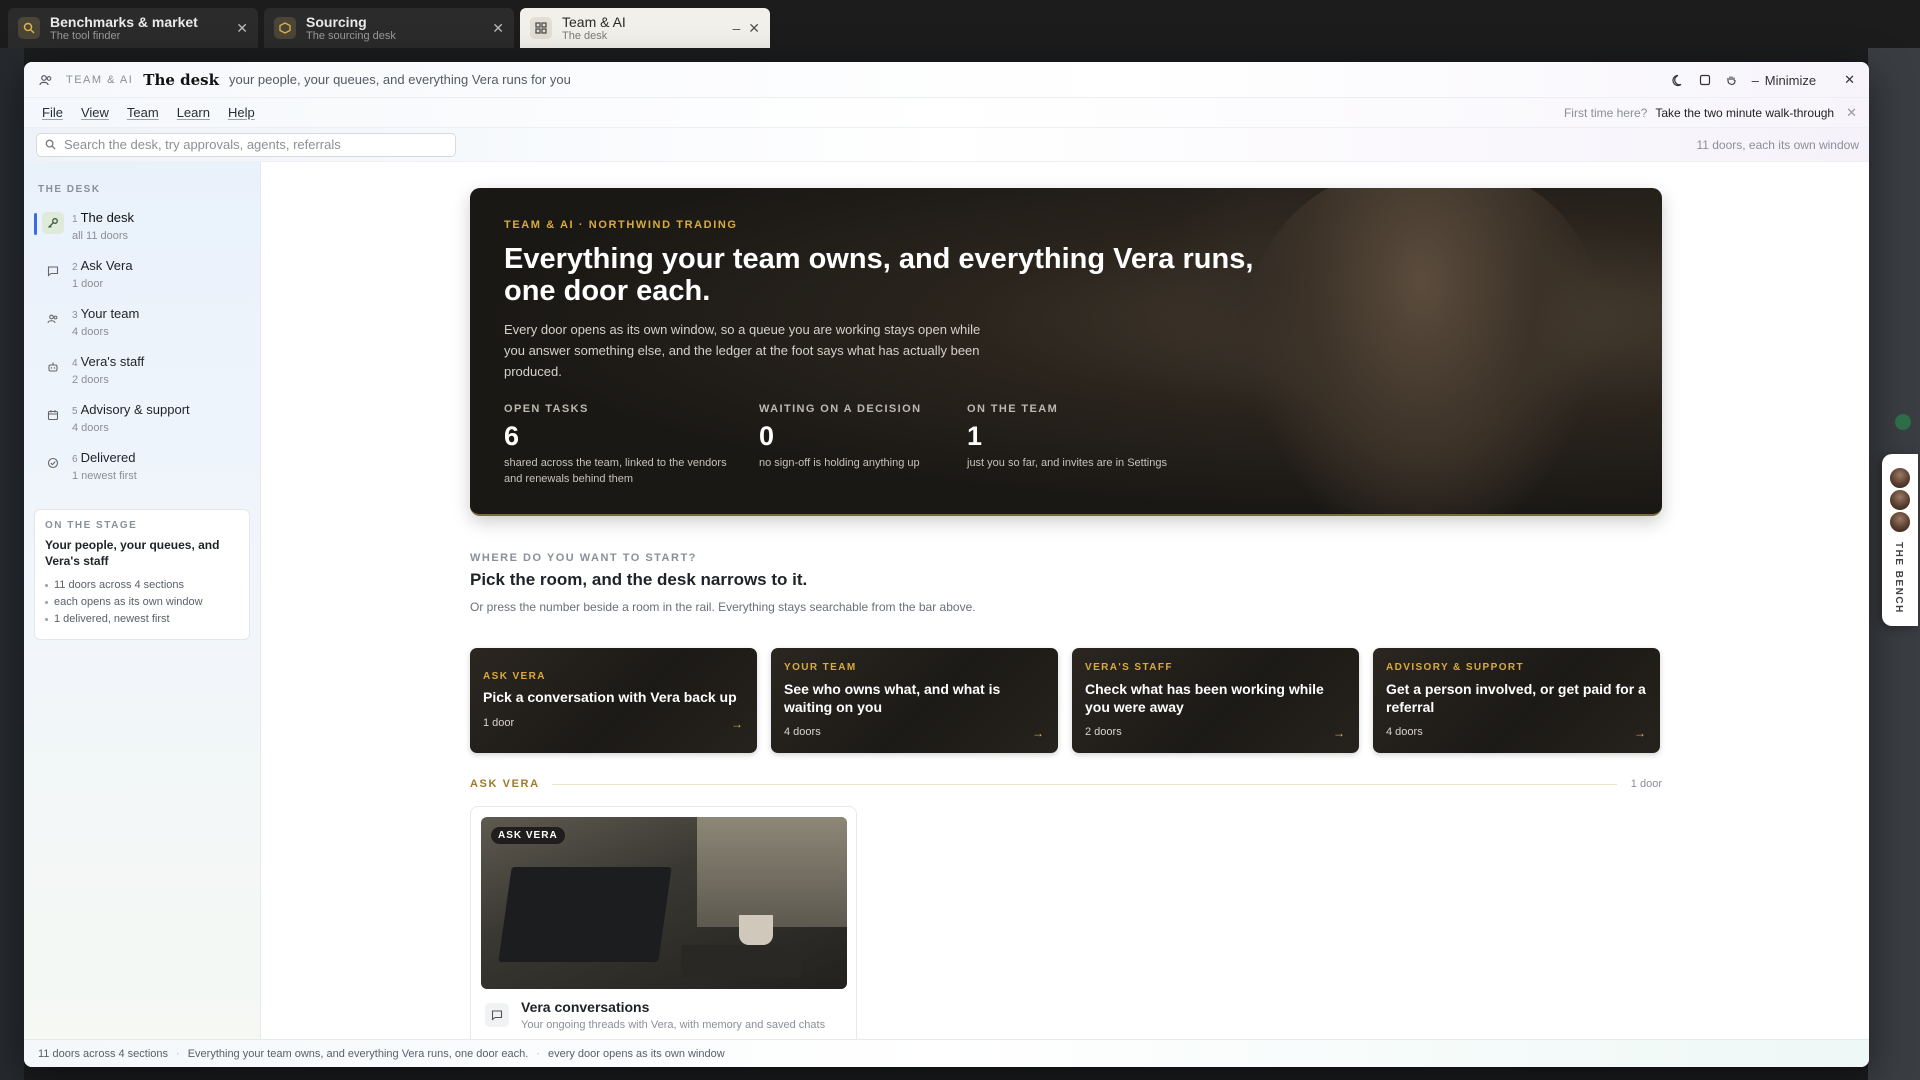 The image size is (1920, 1080). Describe the element at coordinates (1646, 784) in the screenshot. I see `section-count: 1 door` at that location.